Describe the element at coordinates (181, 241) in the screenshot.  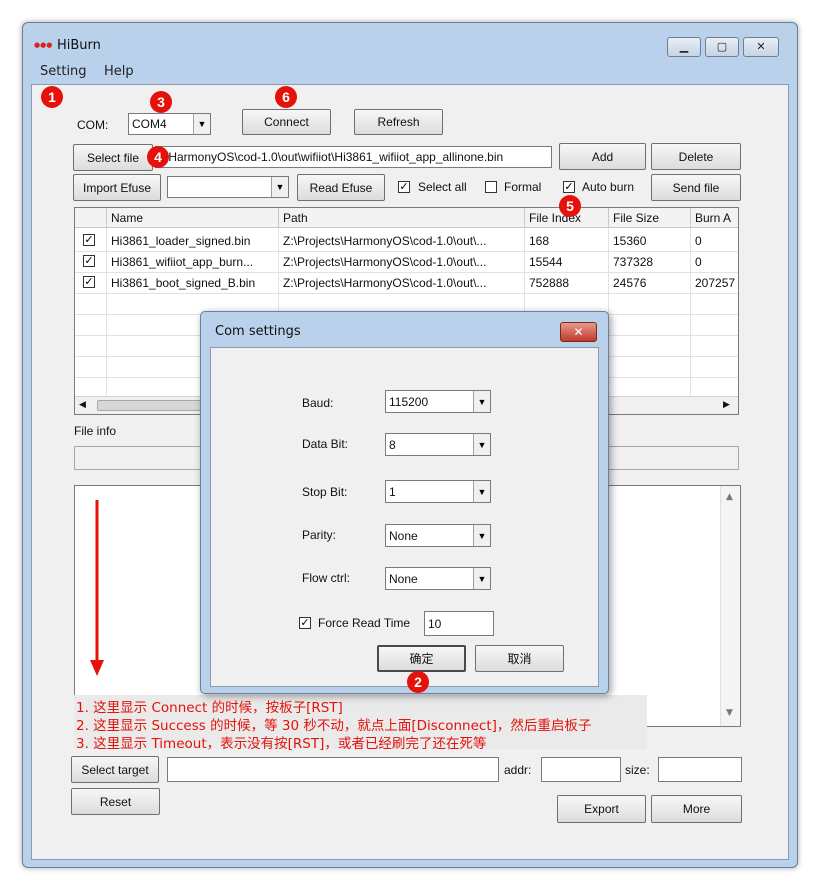
I see `row-name: Hi3861_loader_signed.bin` at that location.